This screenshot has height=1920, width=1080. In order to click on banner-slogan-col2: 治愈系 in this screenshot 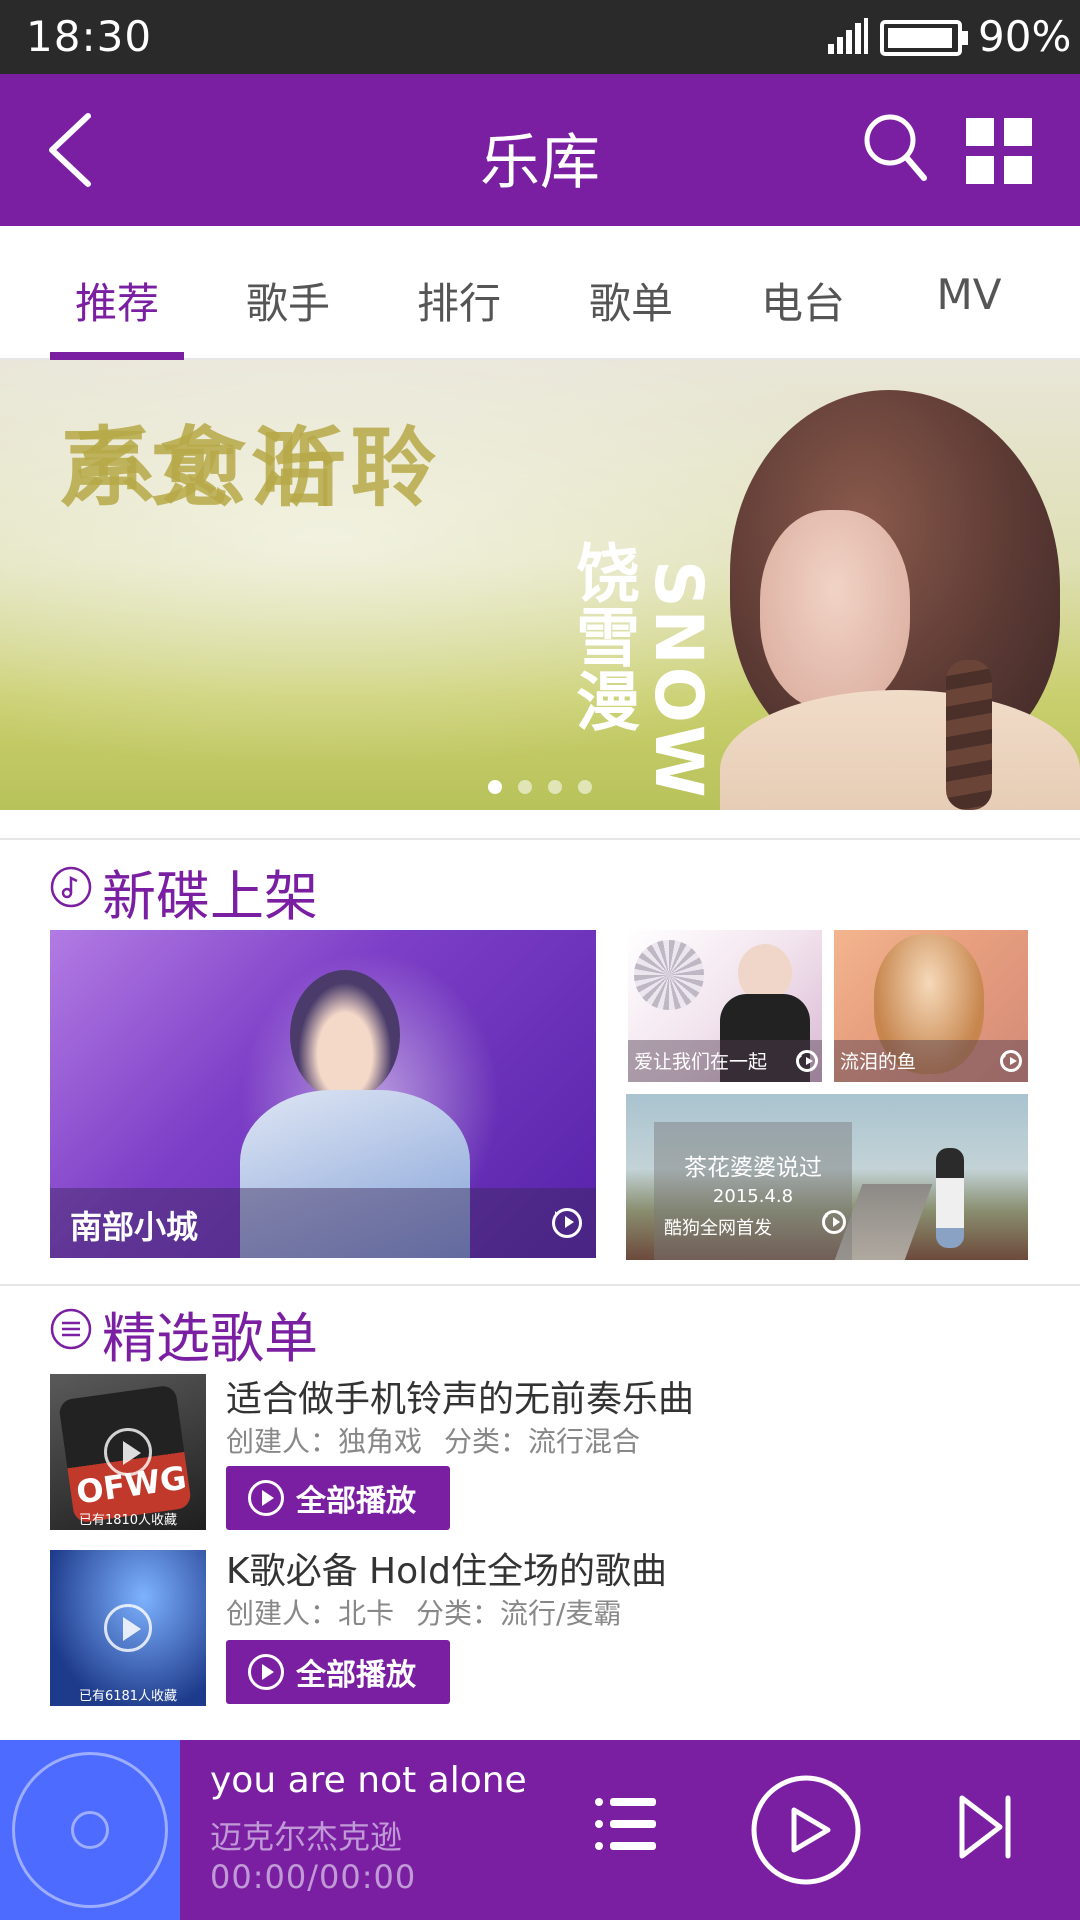, I will do `click(195, 465)`.